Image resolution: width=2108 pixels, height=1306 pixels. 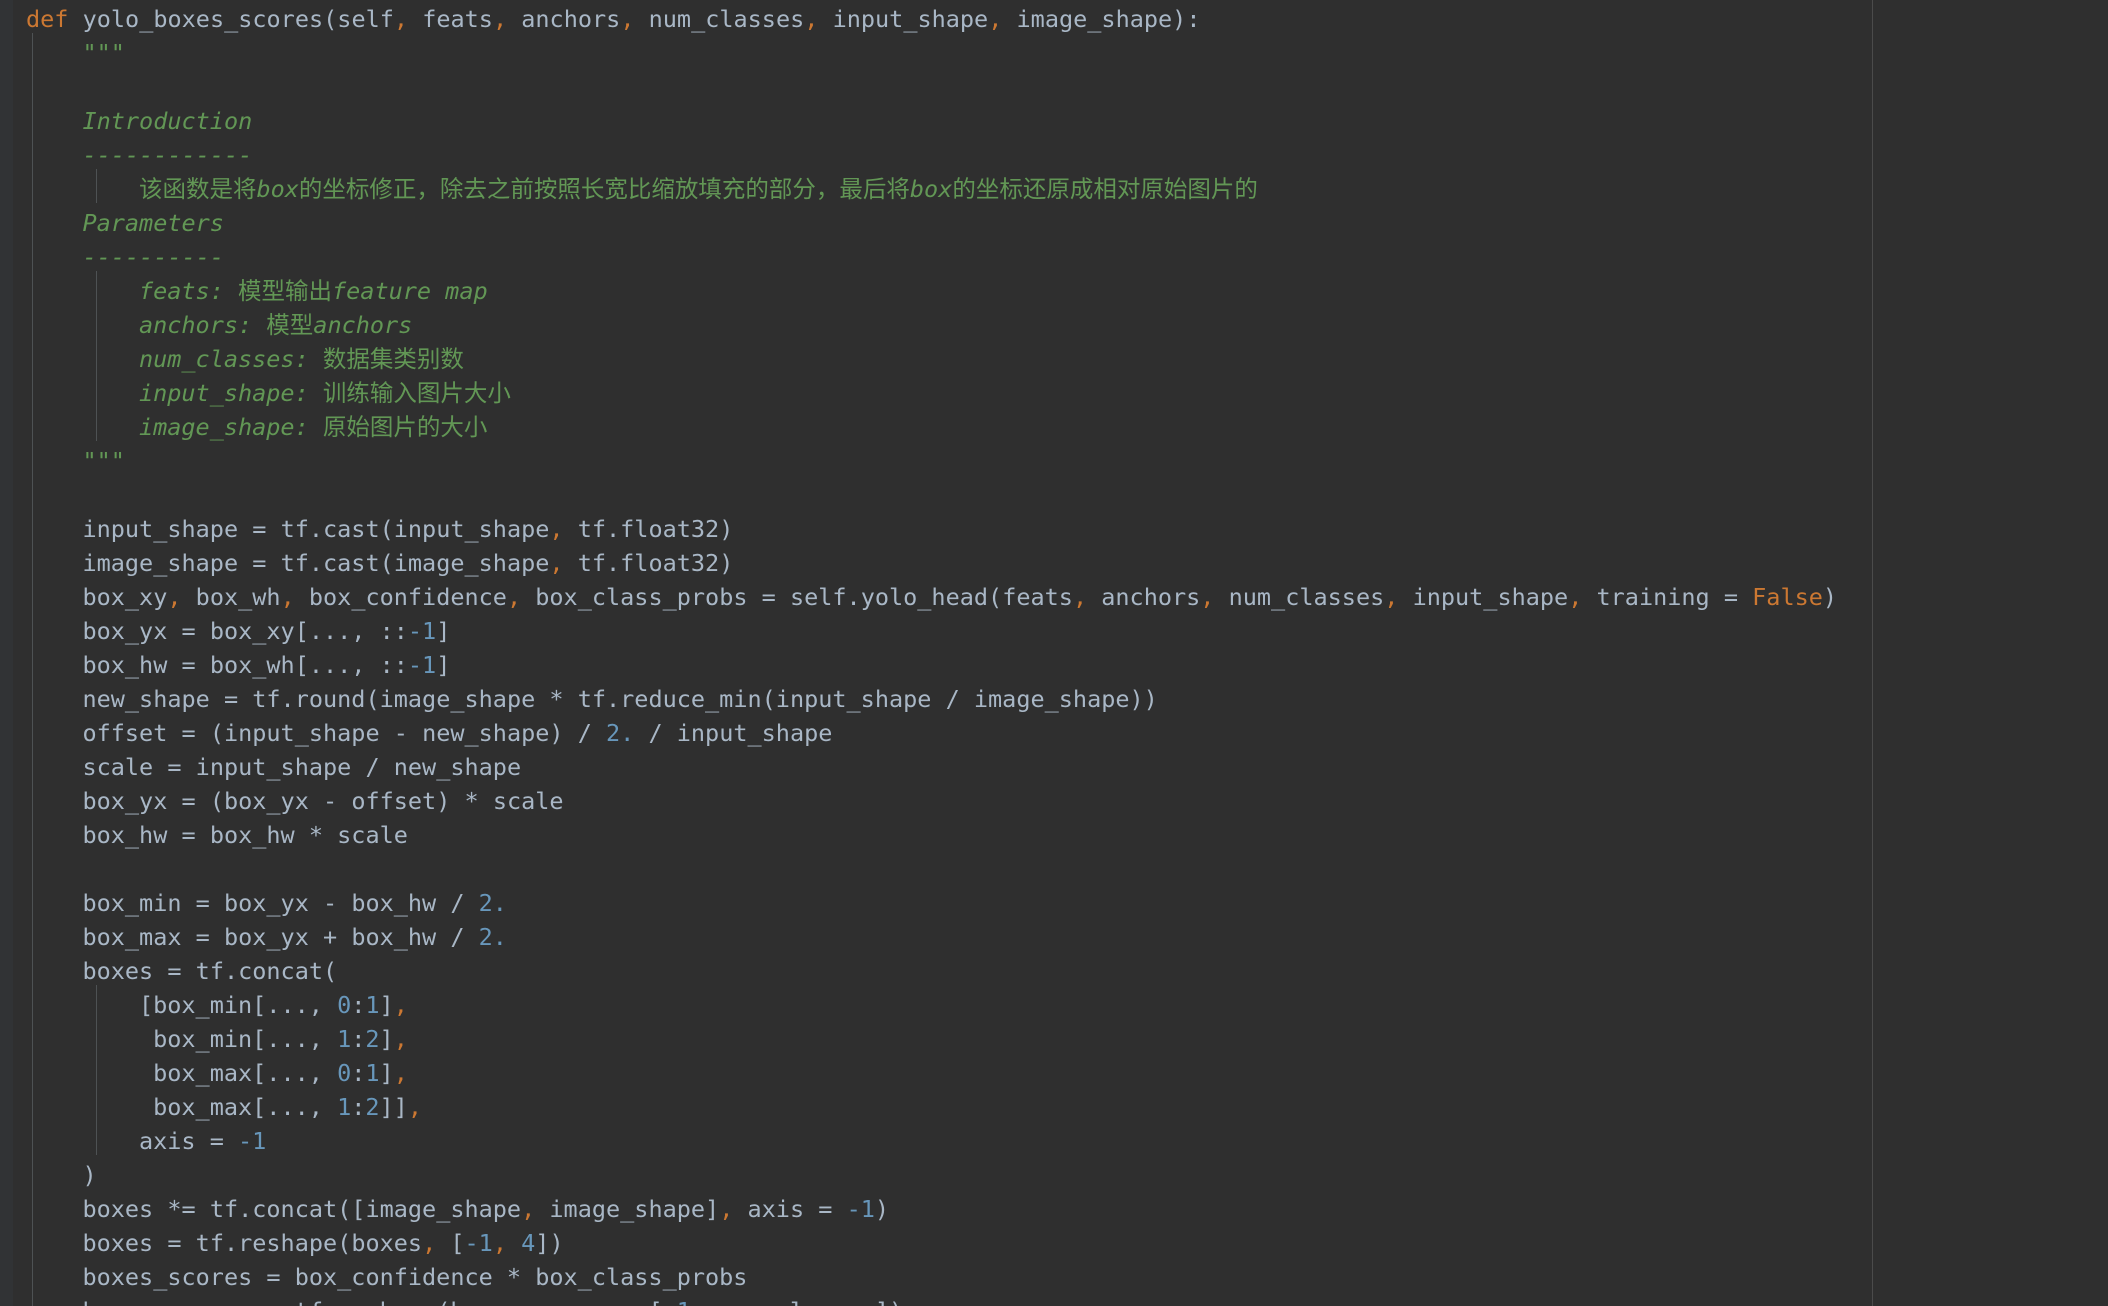 What do you see at coordinates (266, 1243) in the screenshot?
I see `token-ident: tf.reshape` at bounding box center [266, 1243].